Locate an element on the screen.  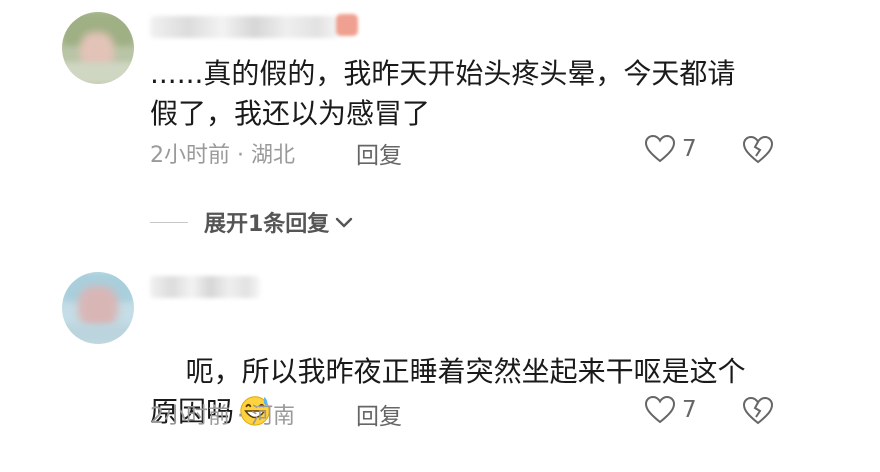
expand-replies-label: 展开1条回复 is located at coordinates (267, 224).